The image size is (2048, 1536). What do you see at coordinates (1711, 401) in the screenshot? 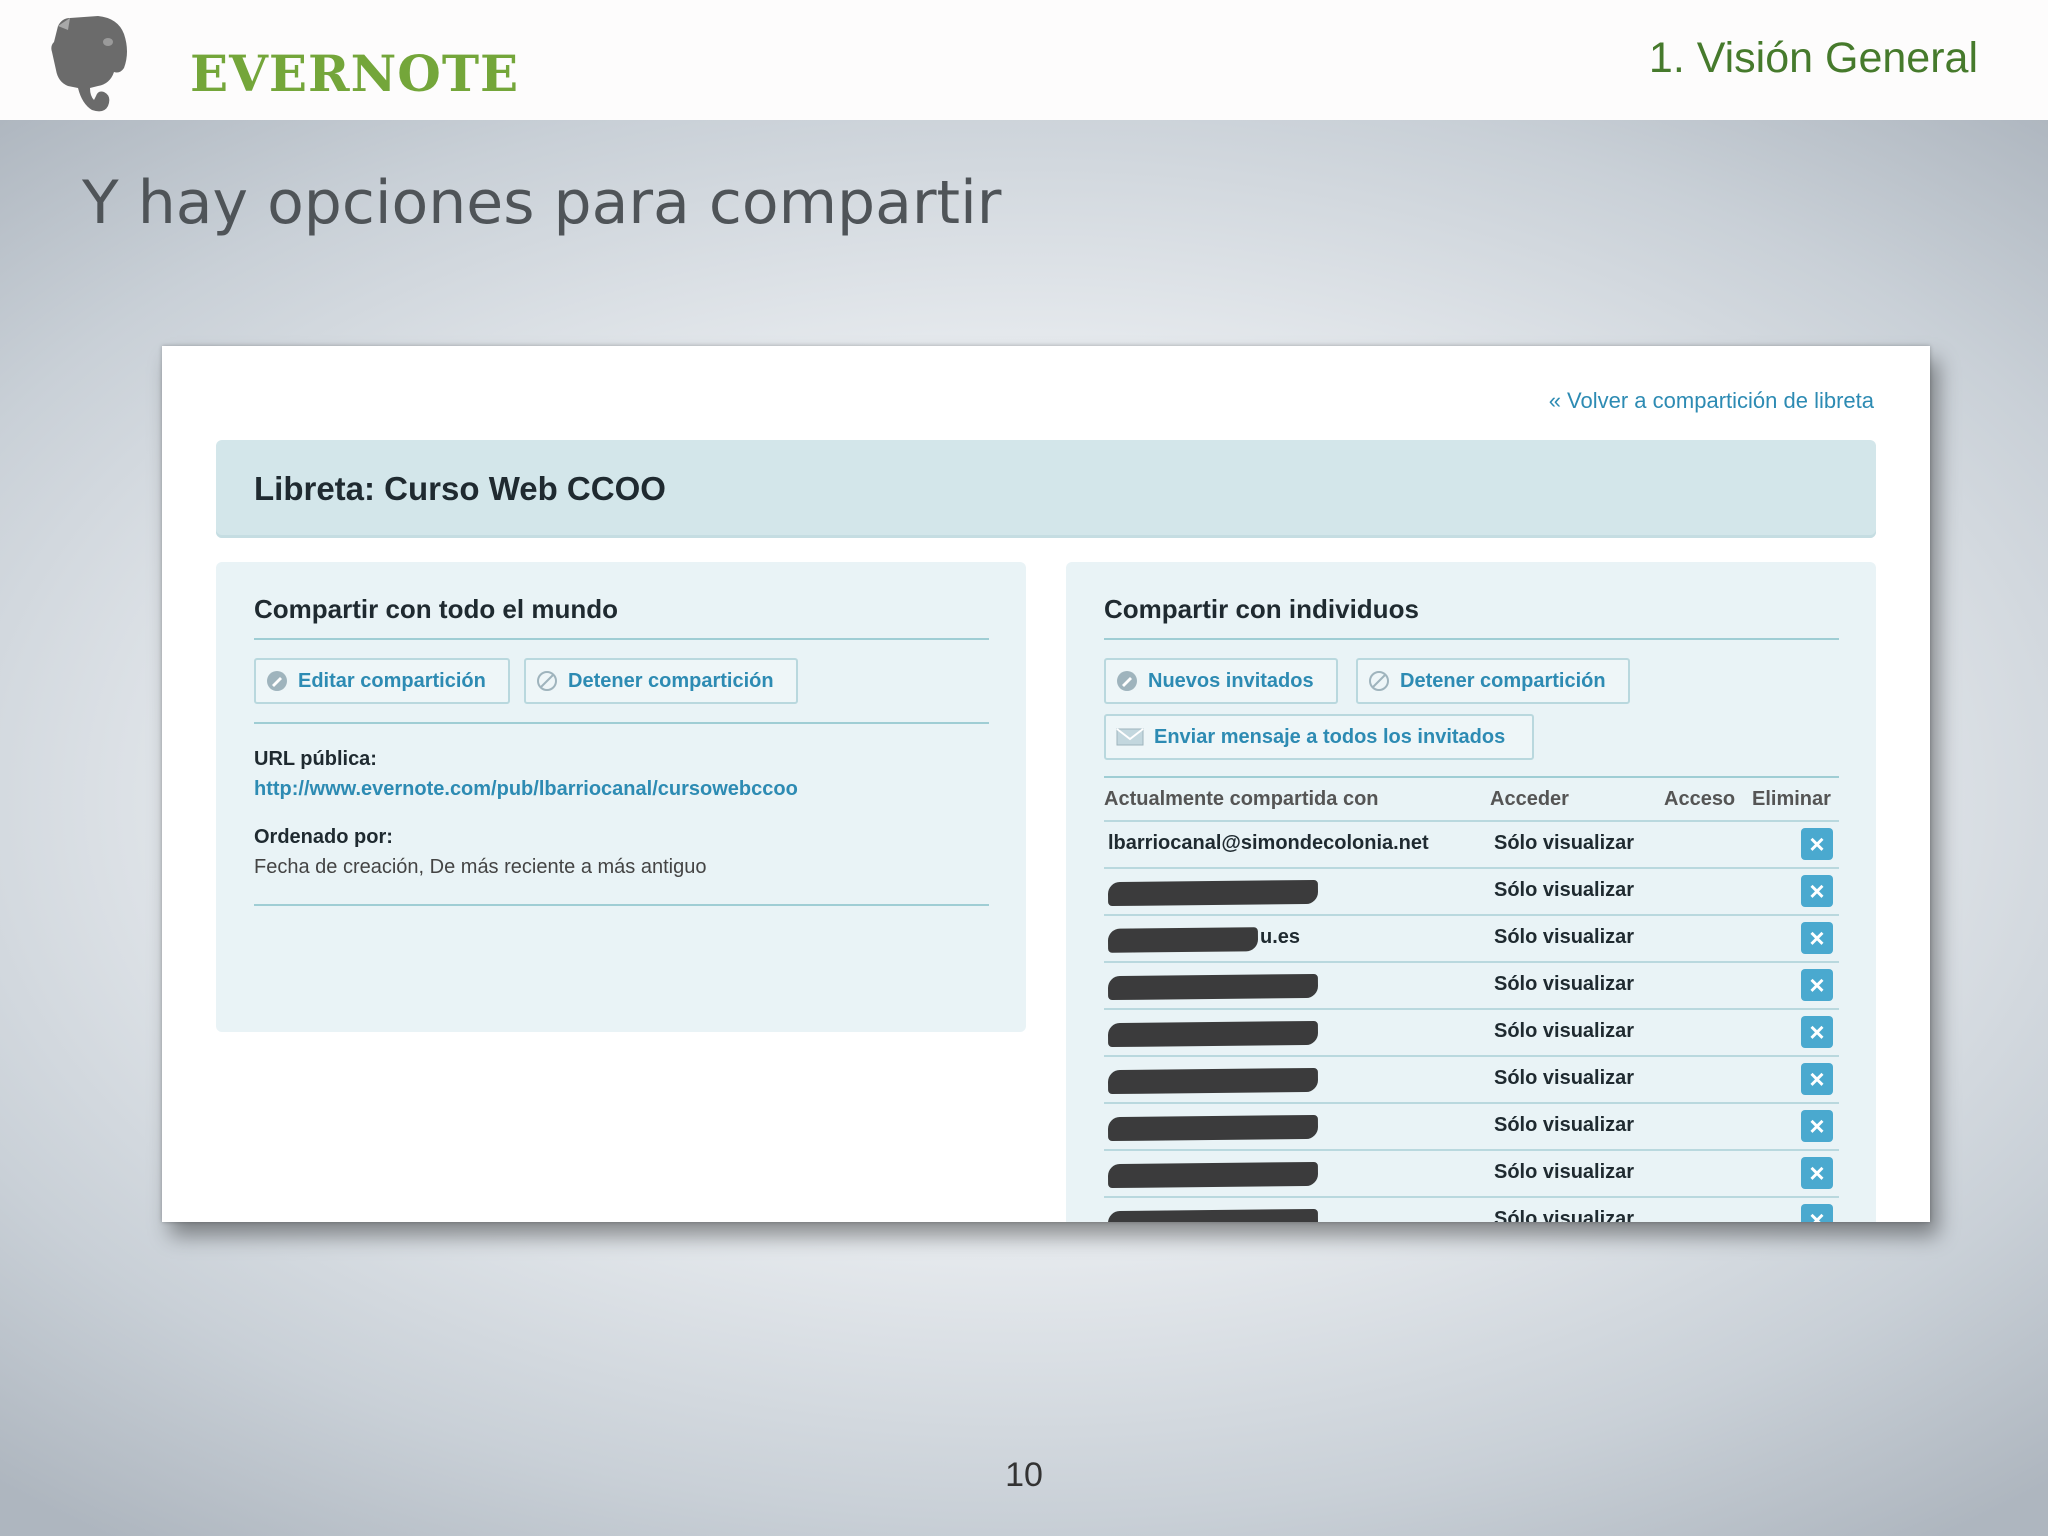
I see `back-to-sharing-link: « Volver a compartición de libreta` at bounding box center [1711, 401].